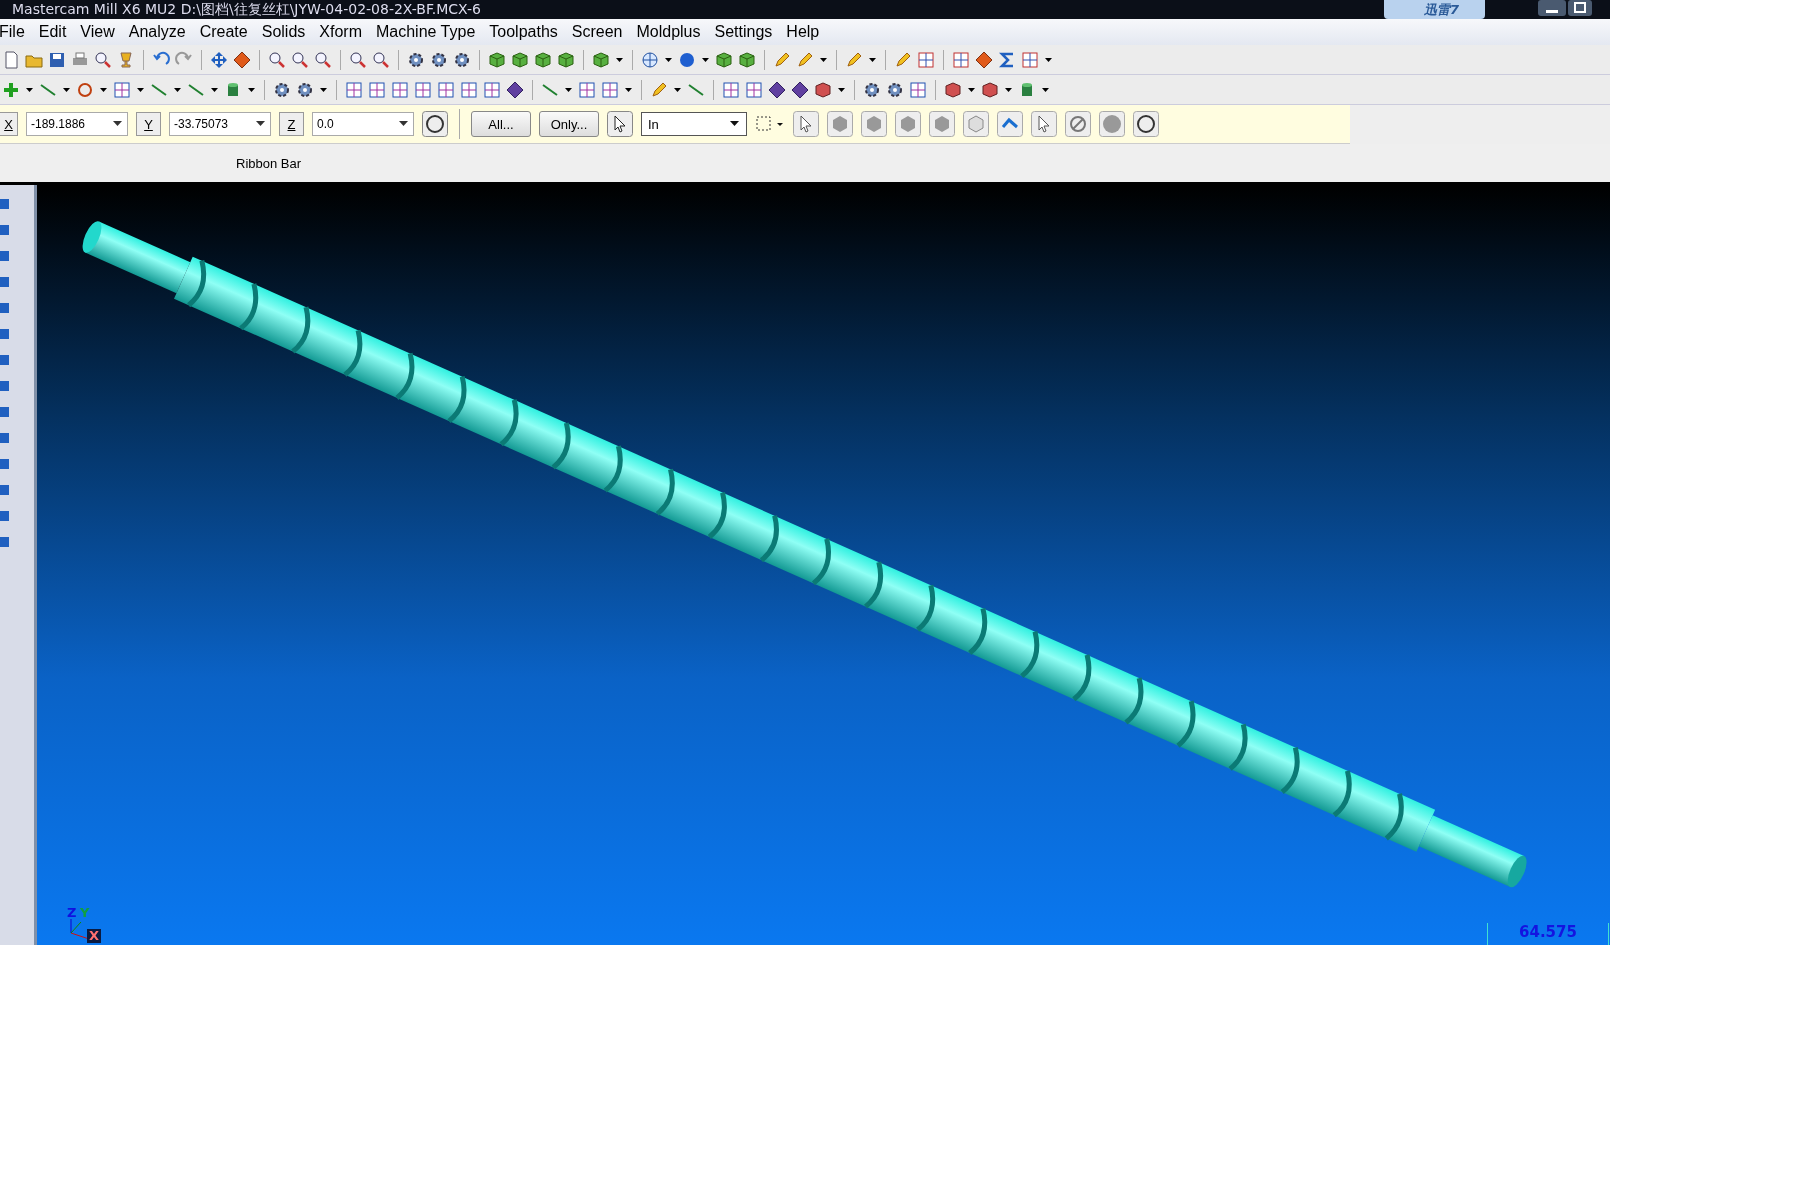 The image size is (1794, 1204). What do you see at coordinates (523, 32) in the screenshot?
I see `menu-item: Toolpaths` at bounding box center [523, 32].